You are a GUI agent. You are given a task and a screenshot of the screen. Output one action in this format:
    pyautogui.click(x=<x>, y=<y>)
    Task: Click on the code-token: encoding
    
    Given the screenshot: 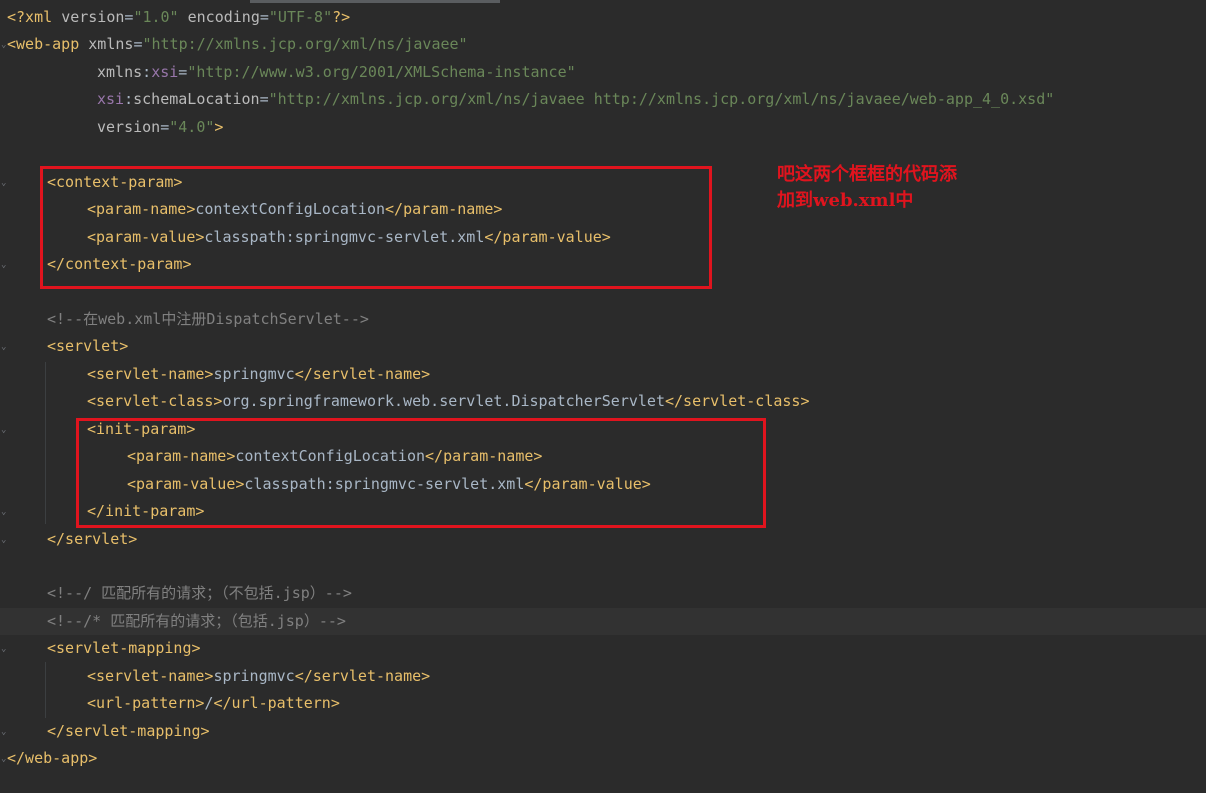 What is the action you would take?
    pyautogui.click(x=219, y=17)
    